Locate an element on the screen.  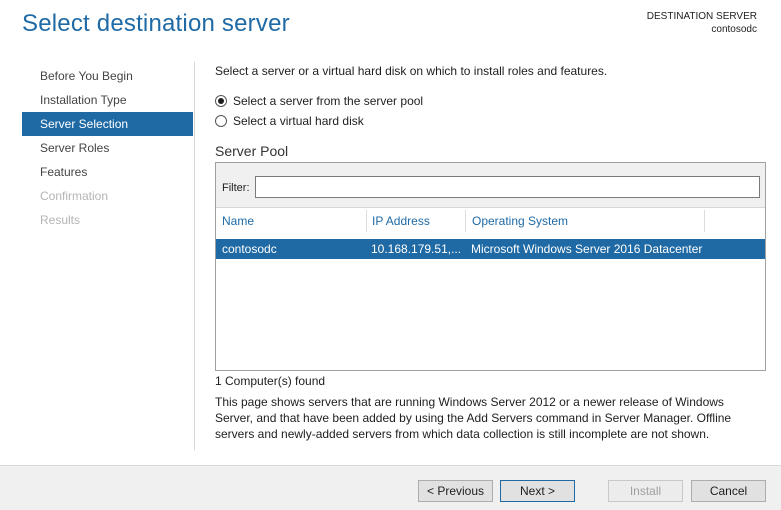
nav-item-server-roles: Server Roles is located at coordinates (107, 148).